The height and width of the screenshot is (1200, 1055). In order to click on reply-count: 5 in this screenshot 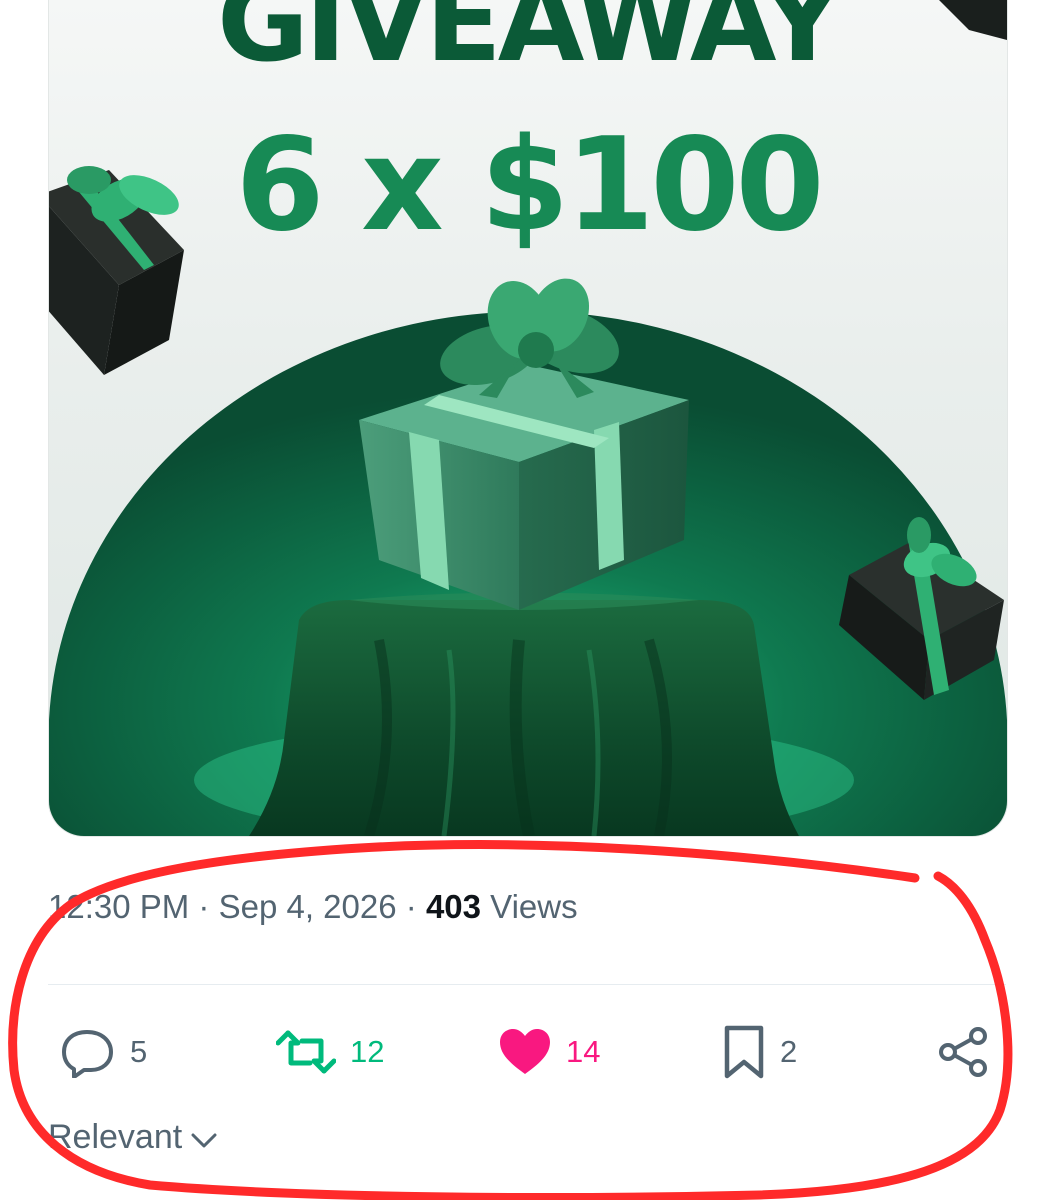, I will do `click(139, 1051)`.